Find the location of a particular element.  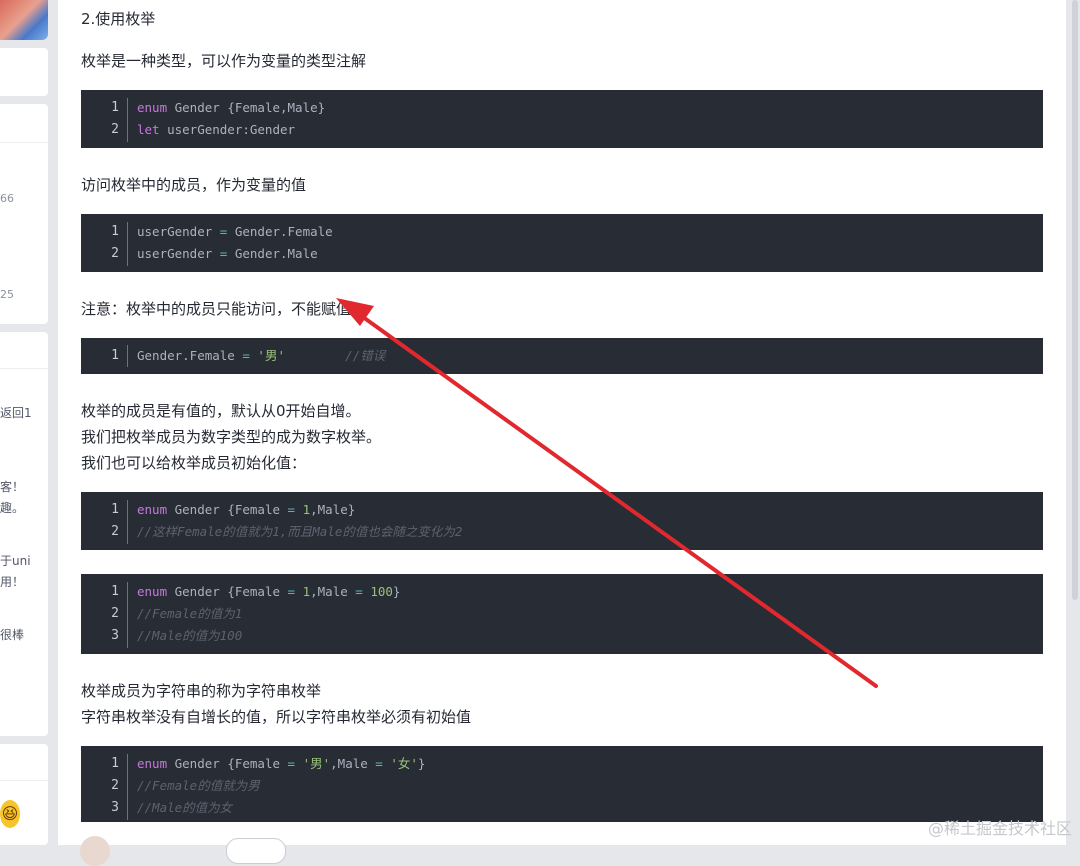

sidebar-count: 66 is located at coordinates (7, 198).